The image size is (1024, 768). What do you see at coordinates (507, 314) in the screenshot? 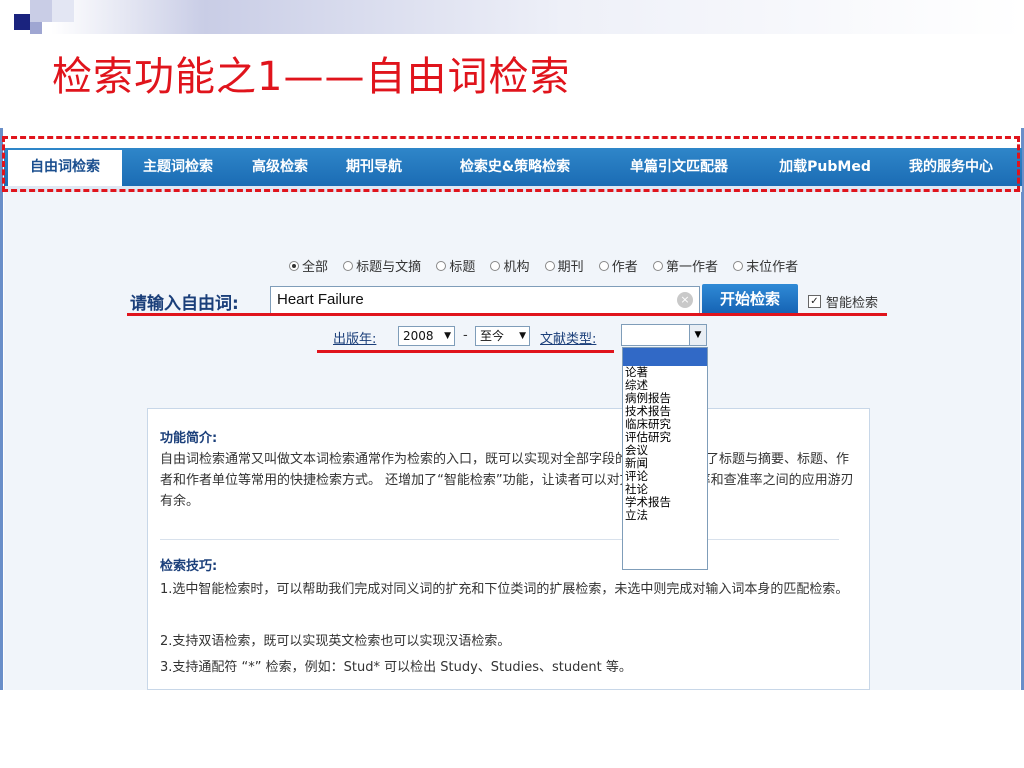
I see `highlight-underline-search` at bounding box center [507, 314].